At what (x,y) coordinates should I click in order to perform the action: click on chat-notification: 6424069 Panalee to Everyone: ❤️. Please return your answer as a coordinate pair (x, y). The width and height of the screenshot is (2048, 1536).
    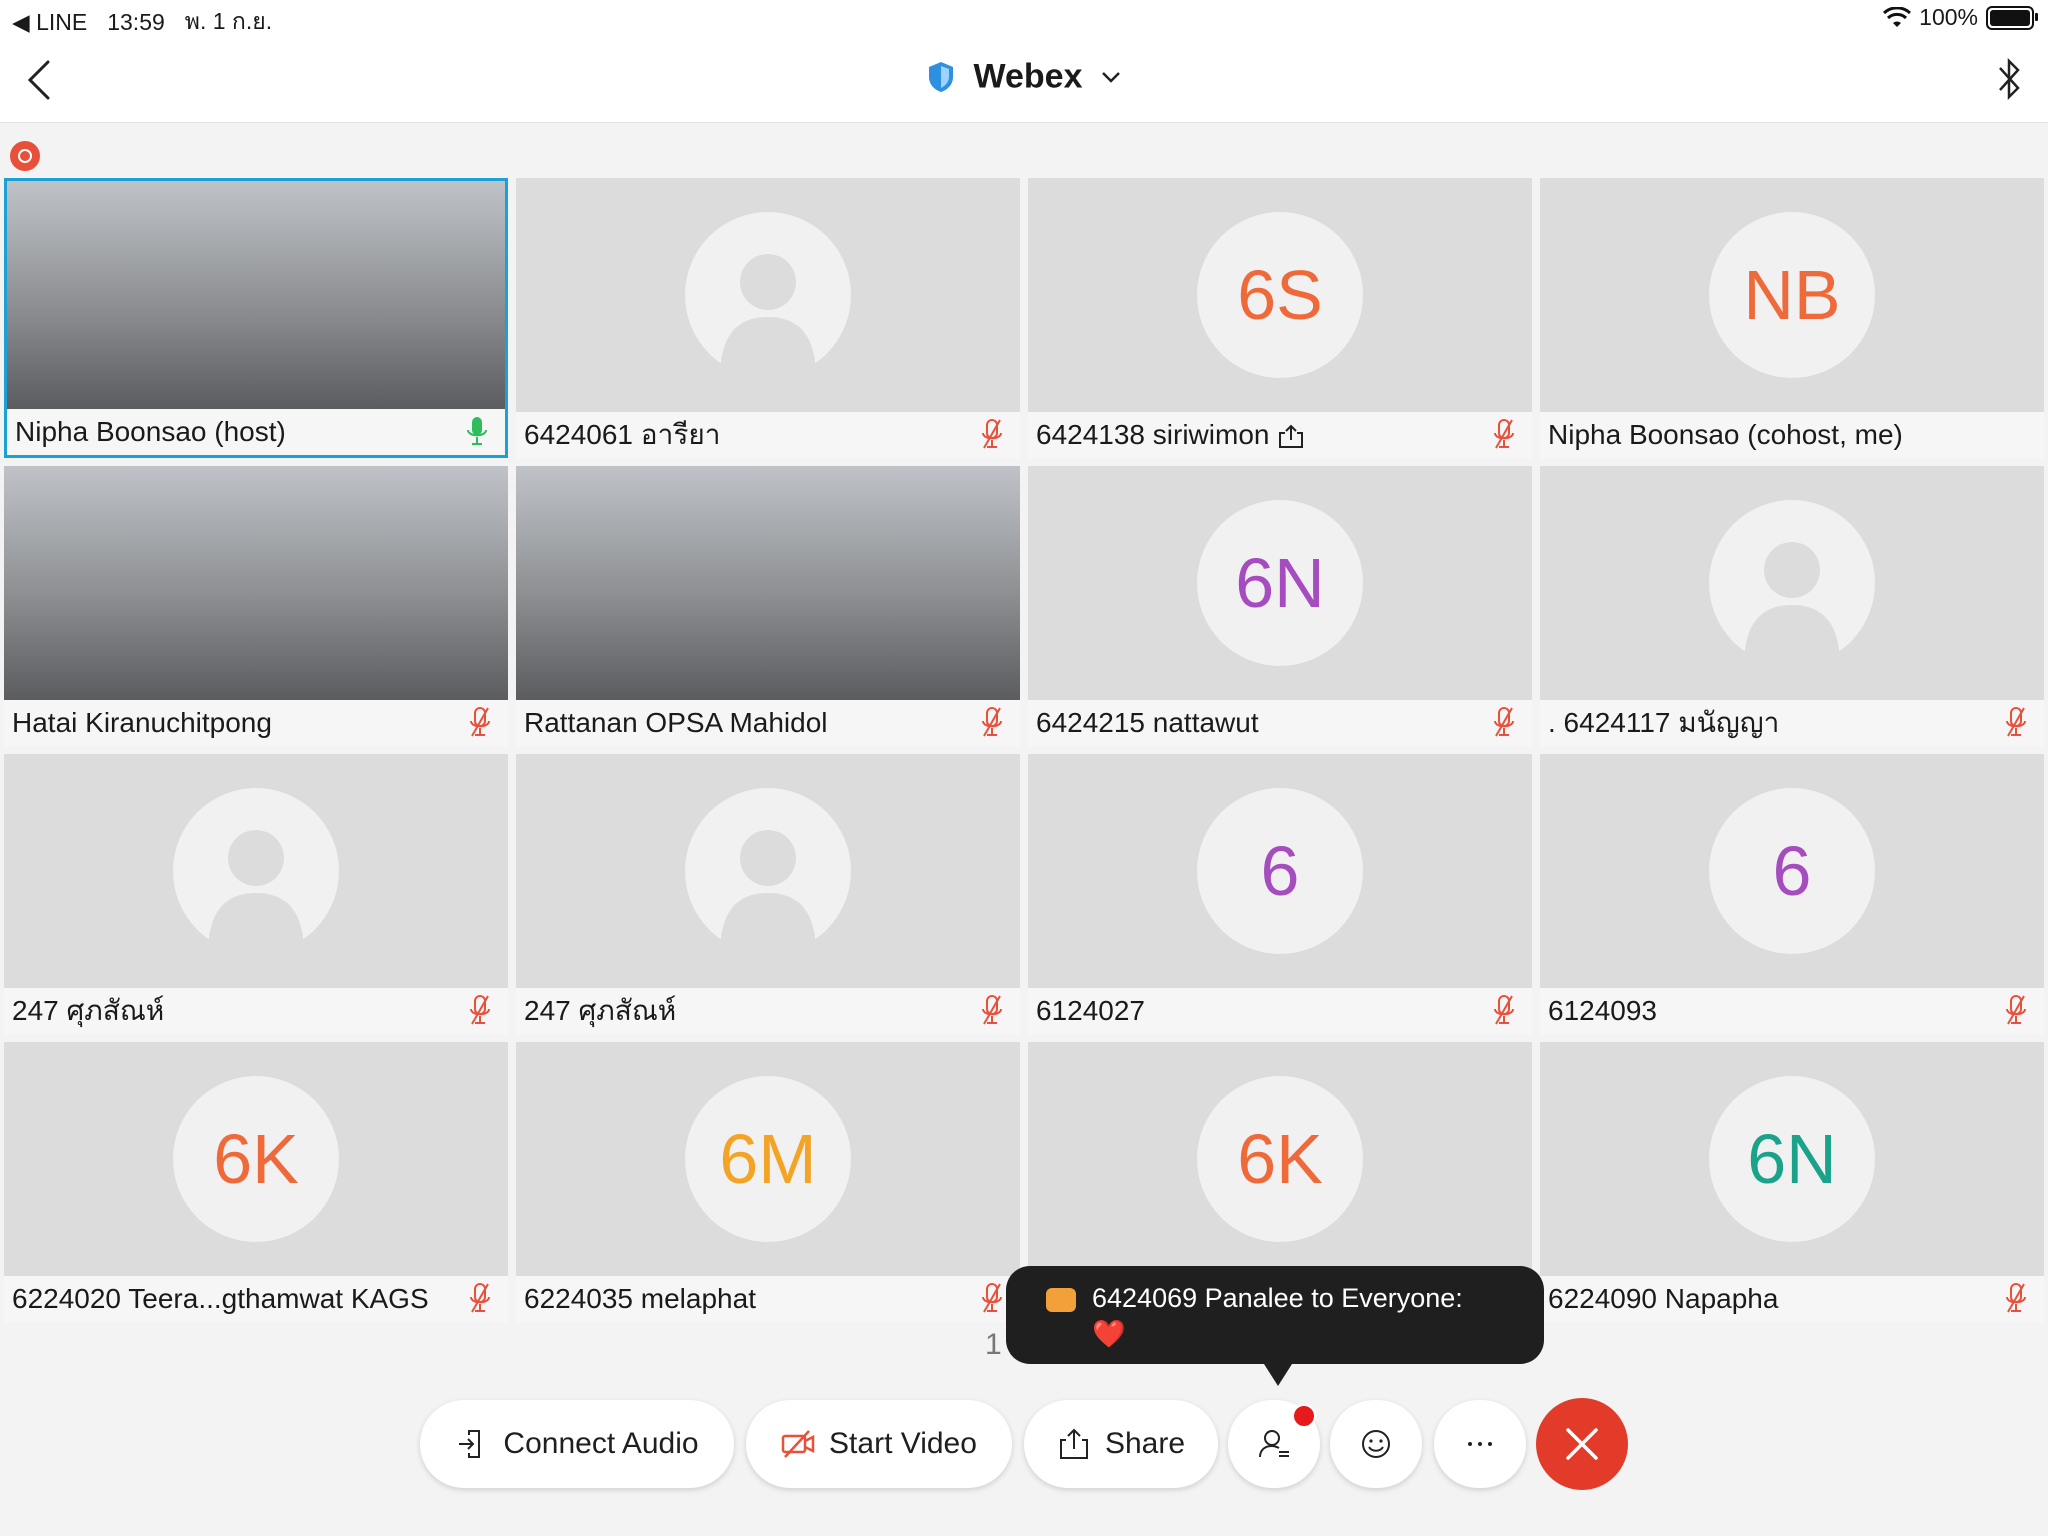
    Looking at the image, I should click on (1275, 1326).